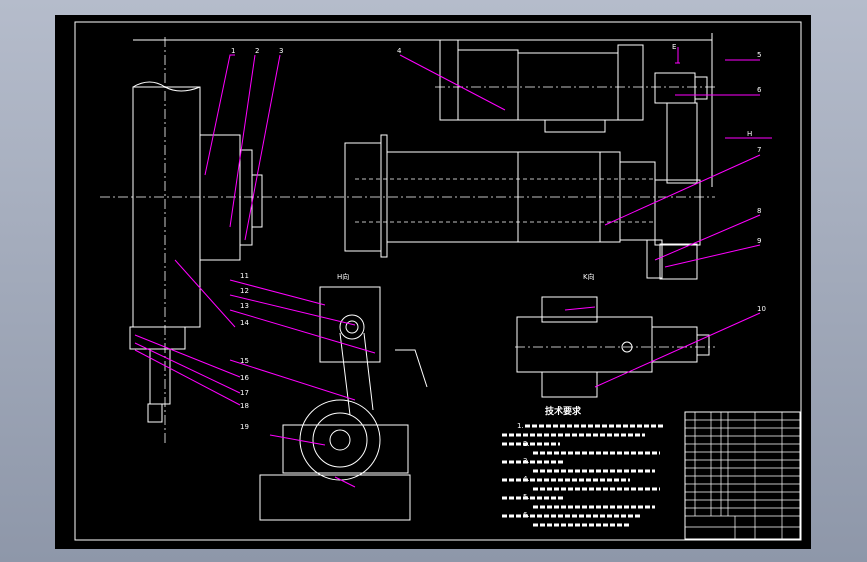 This screenshot has width=867, height=562. I want to click on part-number: 9, so click(759, 241).